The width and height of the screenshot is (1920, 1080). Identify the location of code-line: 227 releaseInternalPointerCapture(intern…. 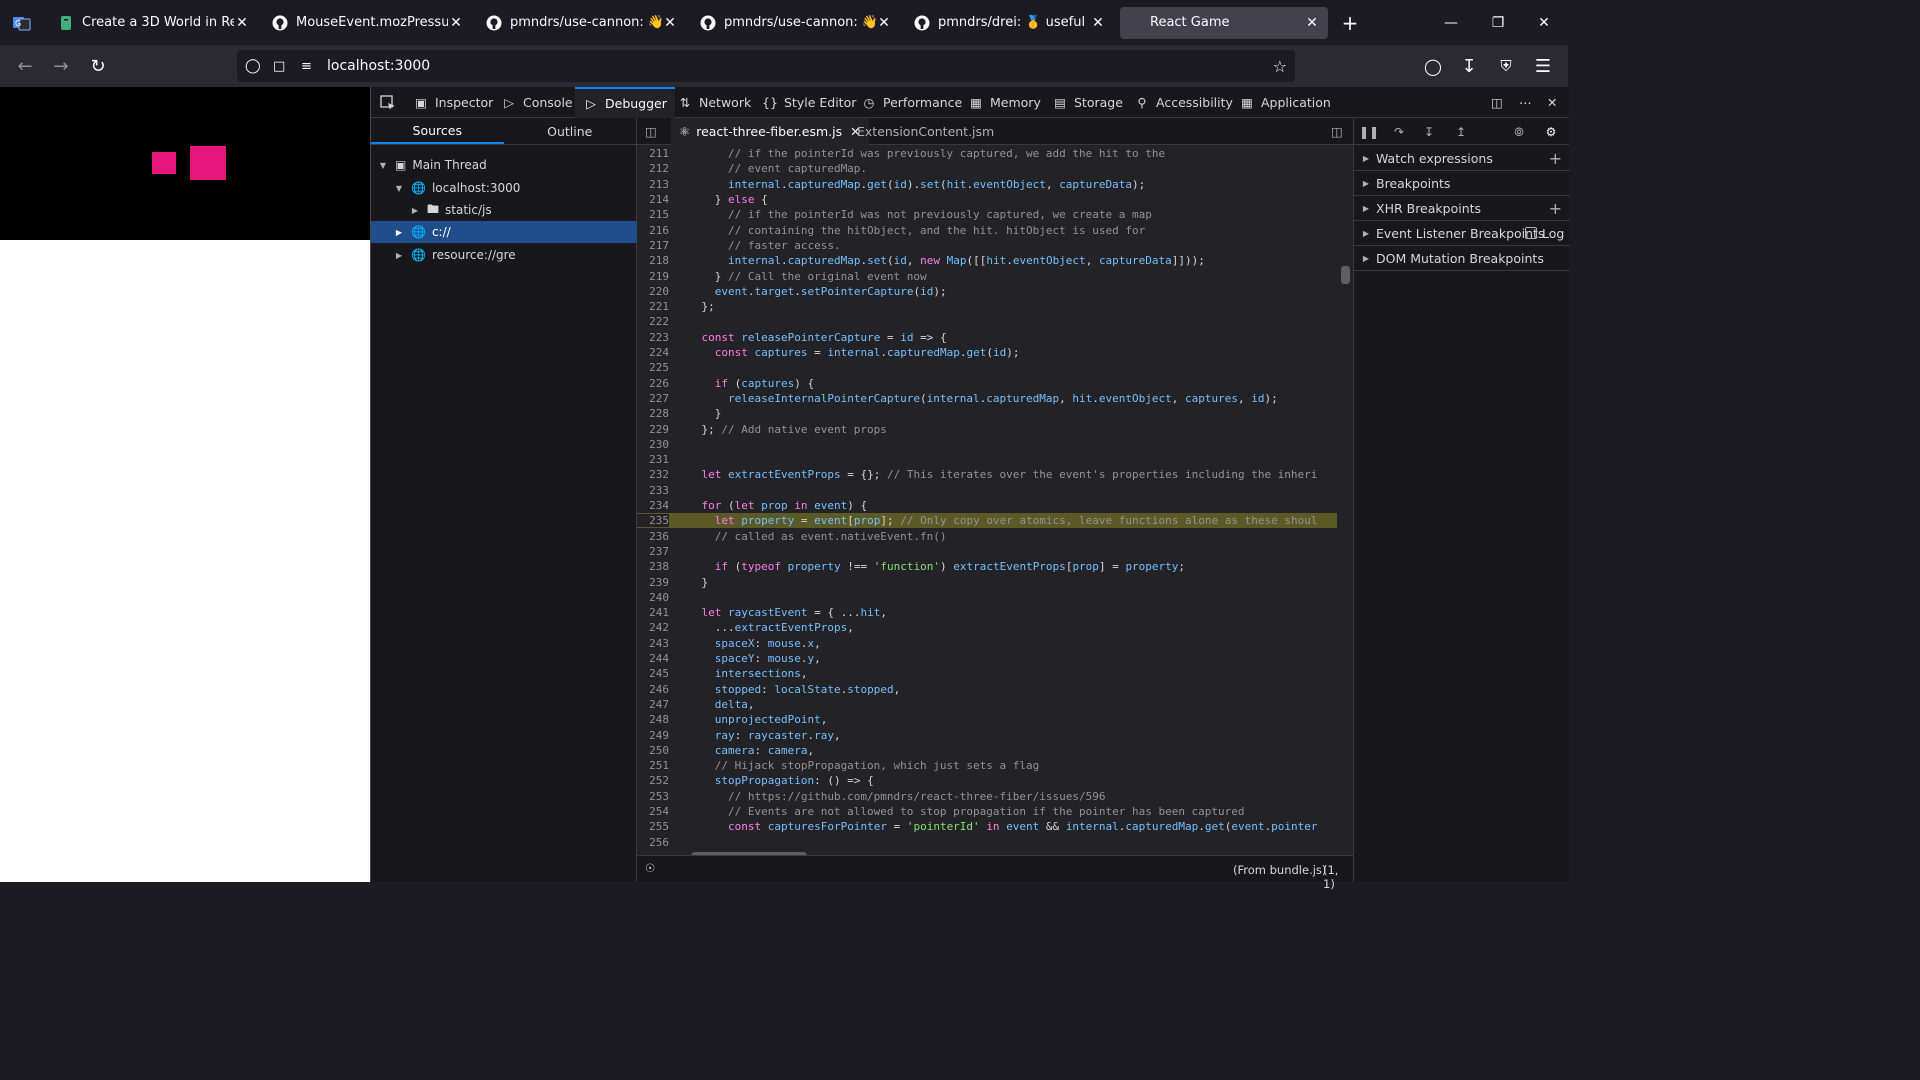
(987, 398).